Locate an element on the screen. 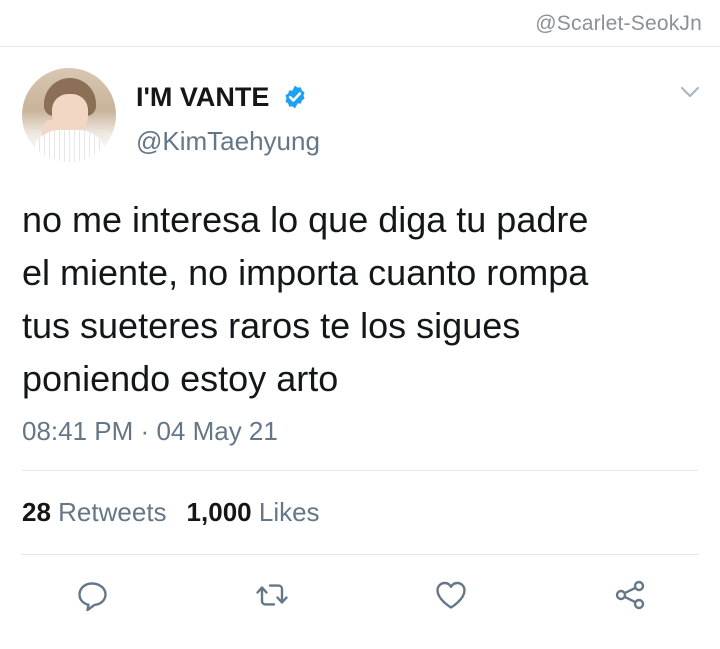 This screenshot has height=649, width=720. engagement-stats: 28 Retweets 1,000 Likes is located at coordinates (171, 512).